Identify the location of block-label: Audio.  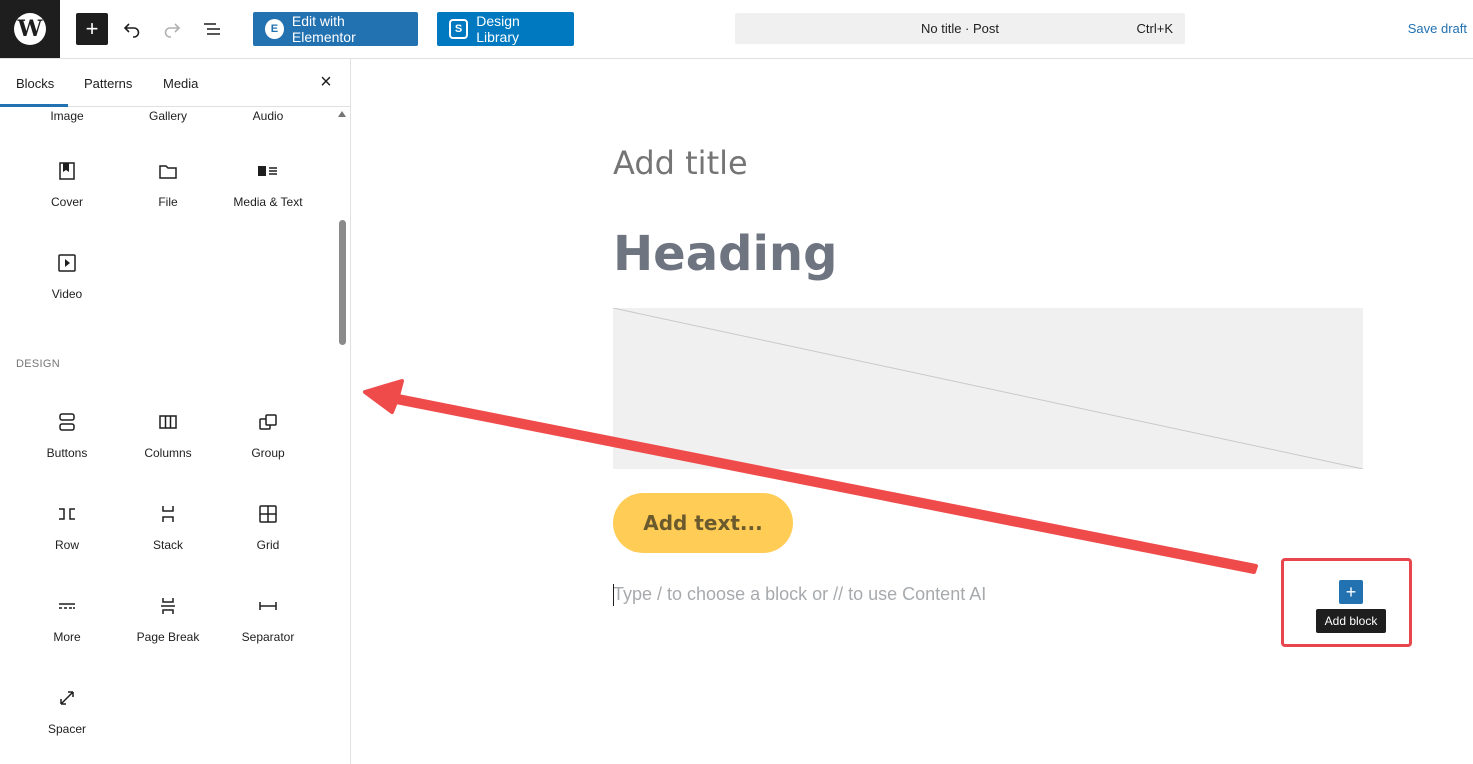
(268, 116).